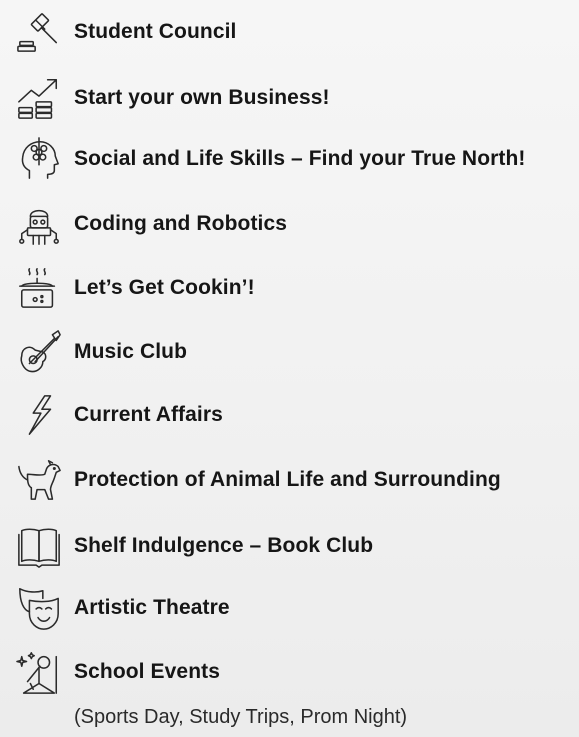 The width and height of the screenshot is (579, 737). I want to click on lightning-icon, so click(39, 415).